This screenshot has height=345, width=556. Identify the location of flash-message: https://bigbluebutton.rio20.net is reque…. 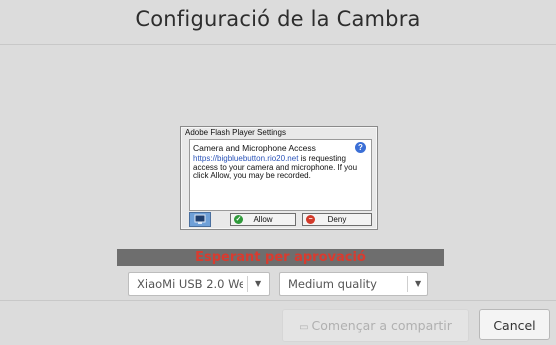
(281, 167).